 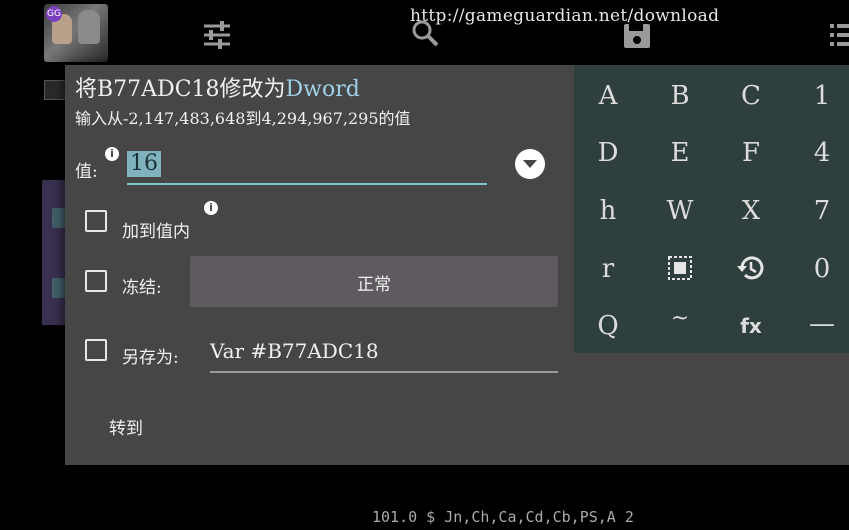 I want to click on save-as-input: Var #B77ADC18, so click(x=384, y=354).